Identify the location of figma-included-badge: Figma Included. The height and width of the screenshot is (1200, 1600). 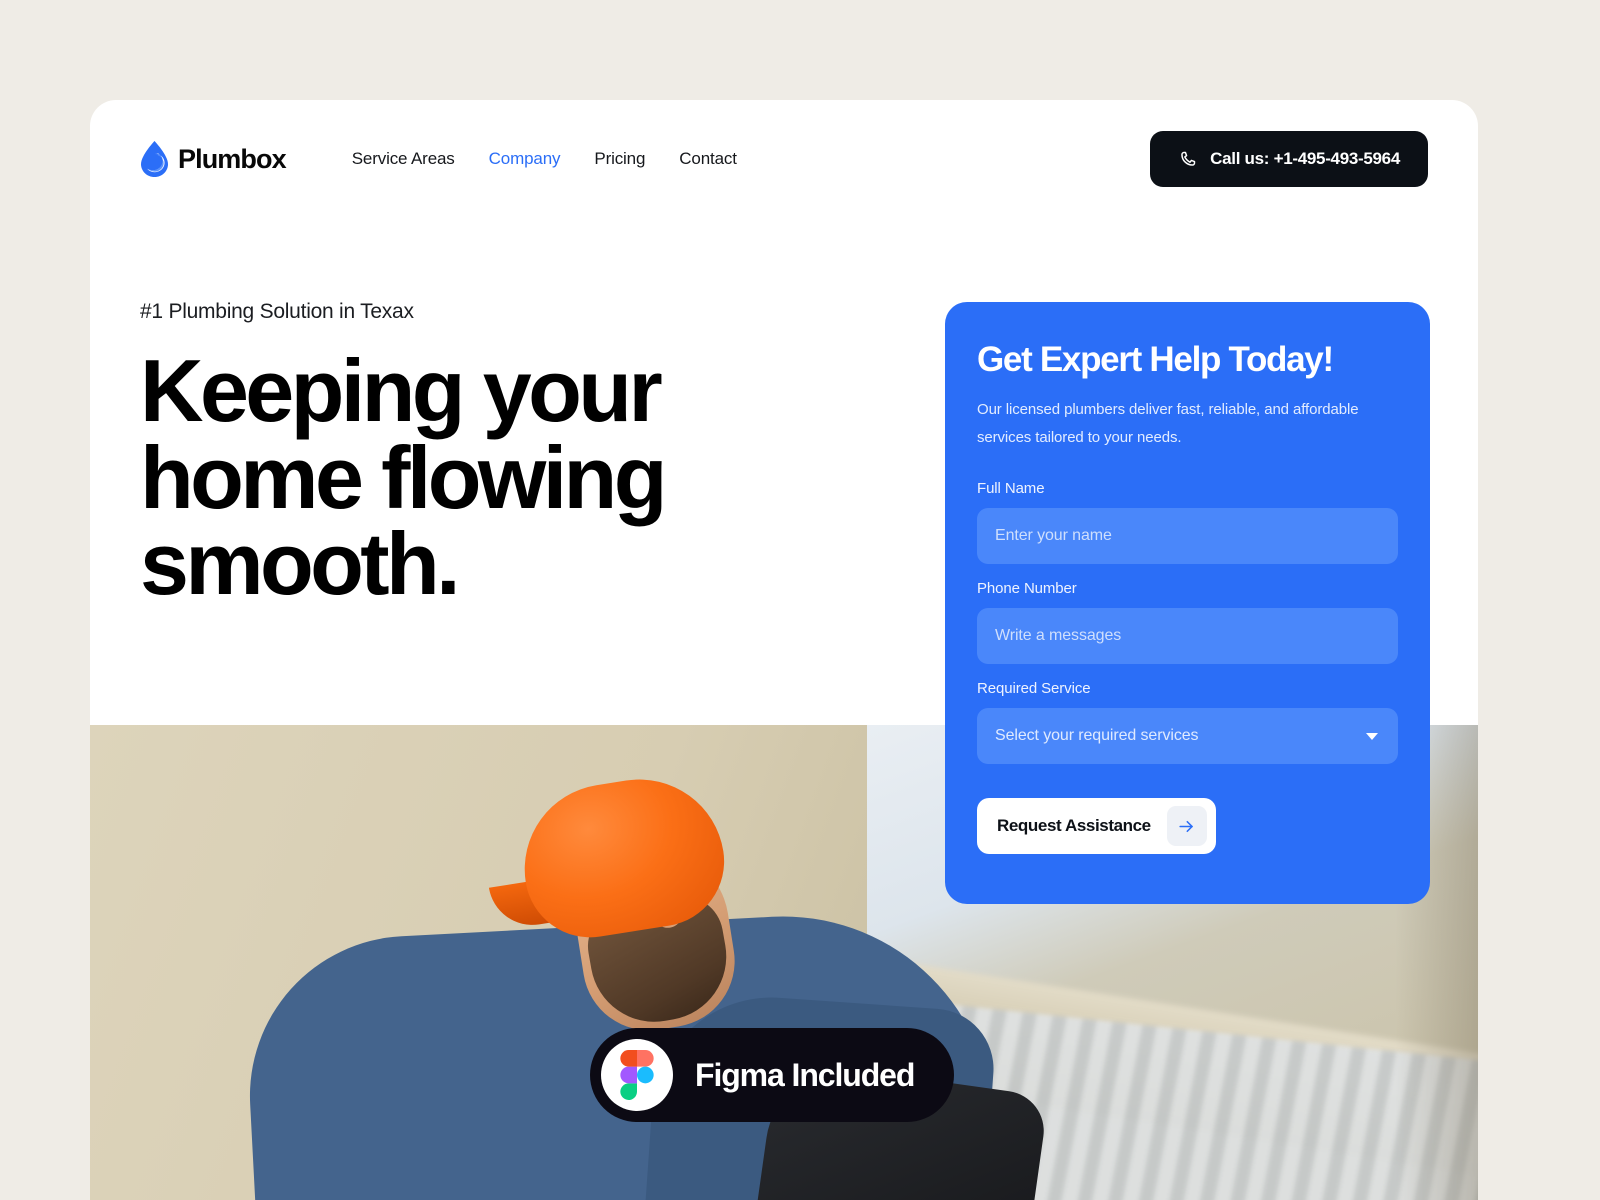
(772, 1075).